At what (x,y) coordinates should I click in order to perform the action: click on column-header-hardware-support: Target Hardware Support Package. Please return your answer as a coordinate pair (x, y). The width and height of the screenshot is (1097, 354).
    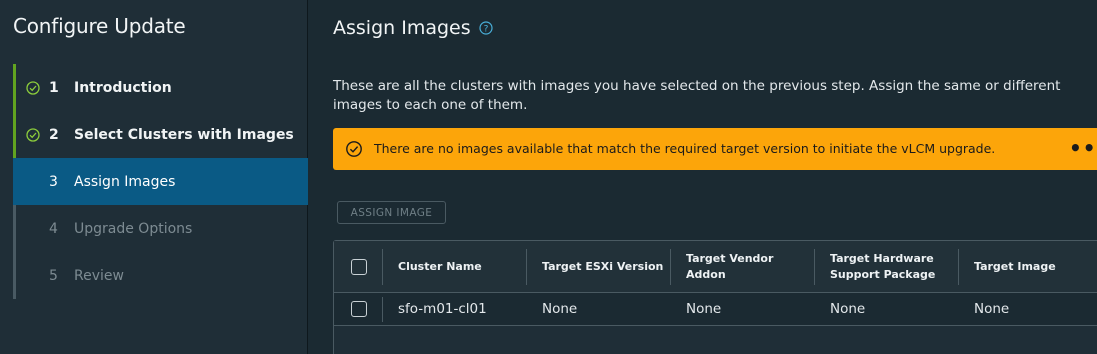
    Looking at the image, I should click on (890, 267).